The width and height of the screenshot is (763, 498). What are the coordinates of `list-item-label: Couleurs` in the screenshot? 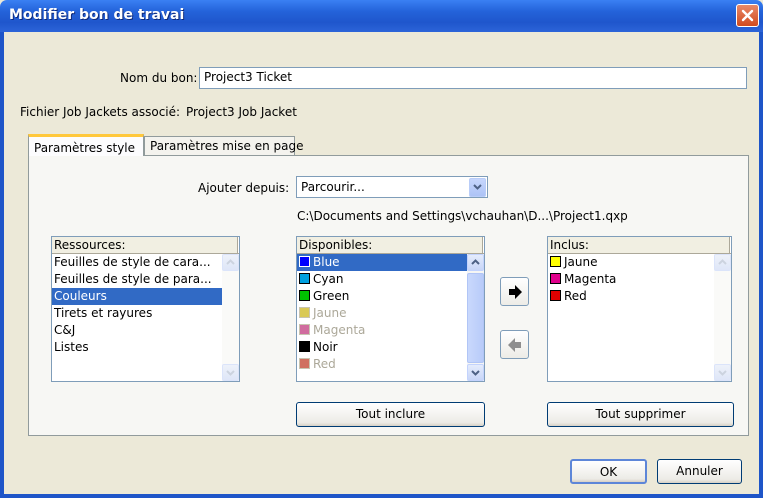 It's located at (80, 296).